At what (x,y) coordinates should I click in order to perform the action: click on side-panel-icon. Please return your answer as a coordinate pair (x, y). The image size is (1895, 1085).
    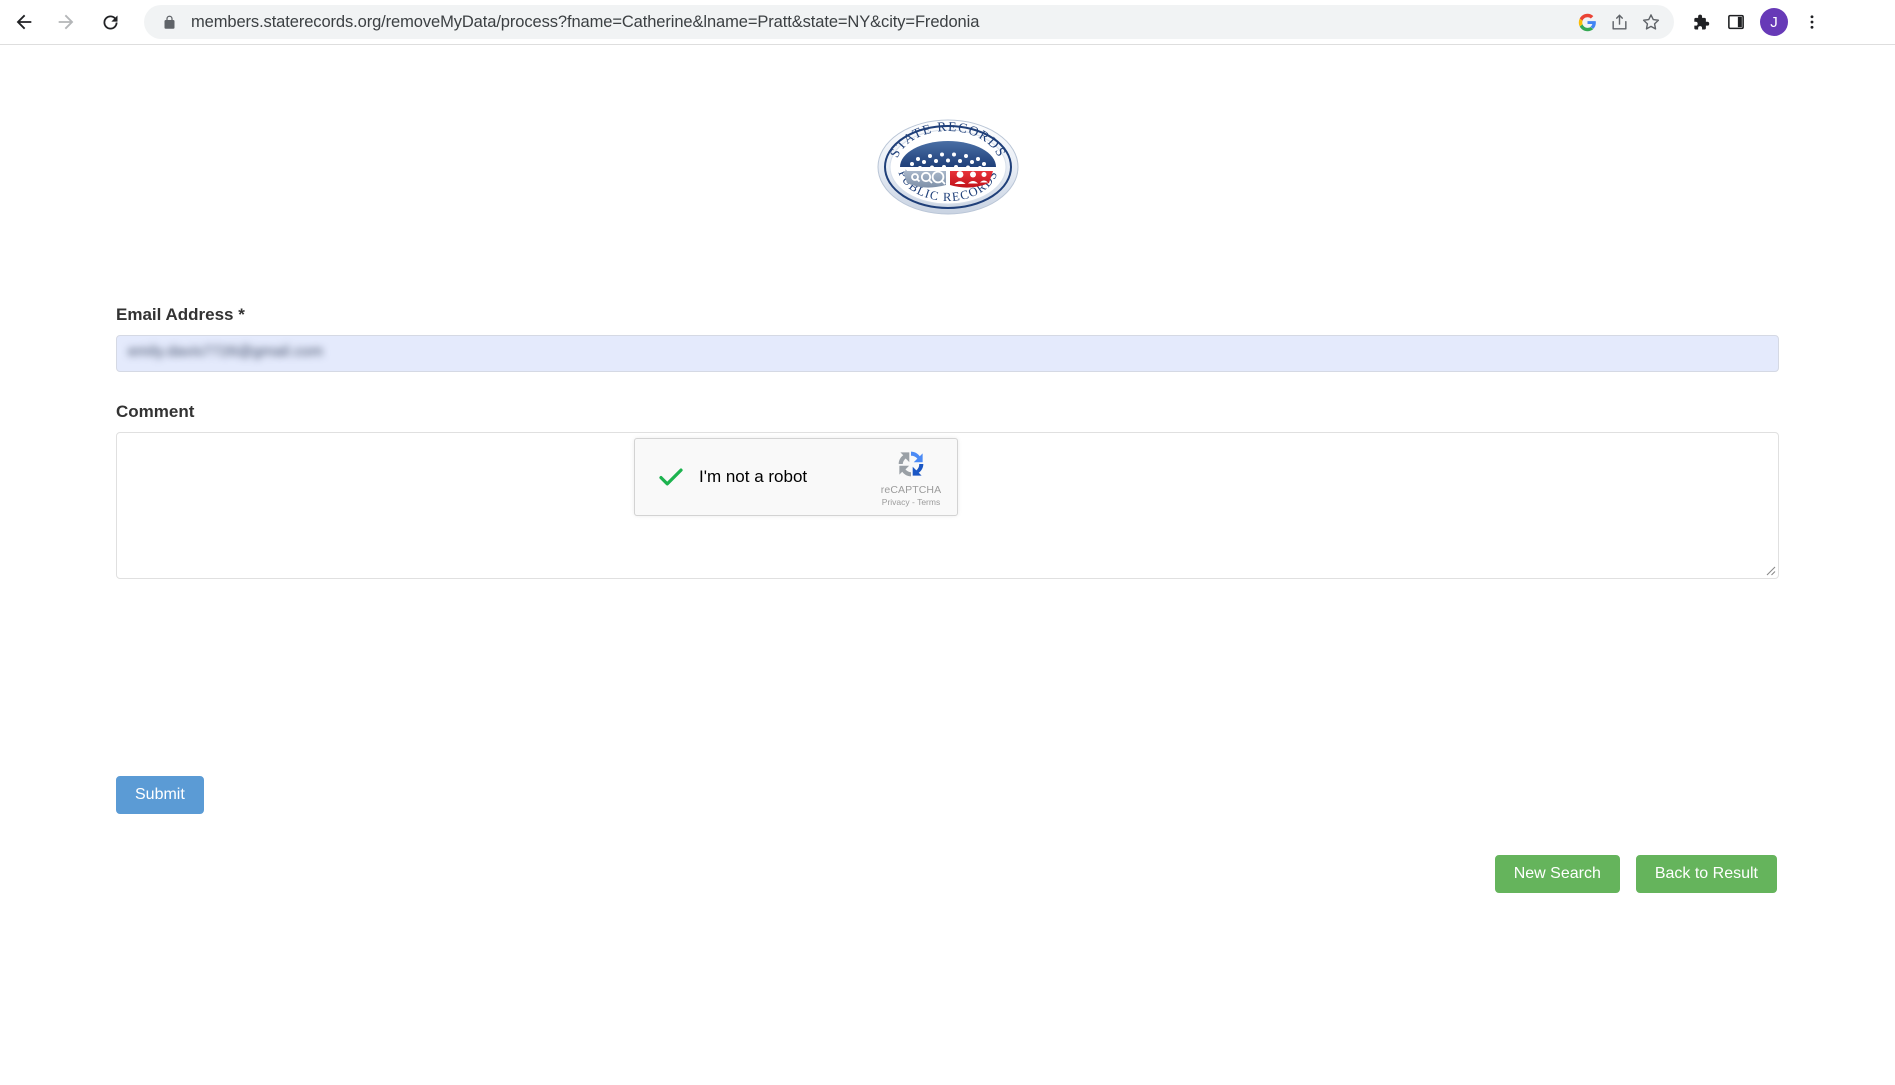
    Looking at the image, I should click on (1736, 22).